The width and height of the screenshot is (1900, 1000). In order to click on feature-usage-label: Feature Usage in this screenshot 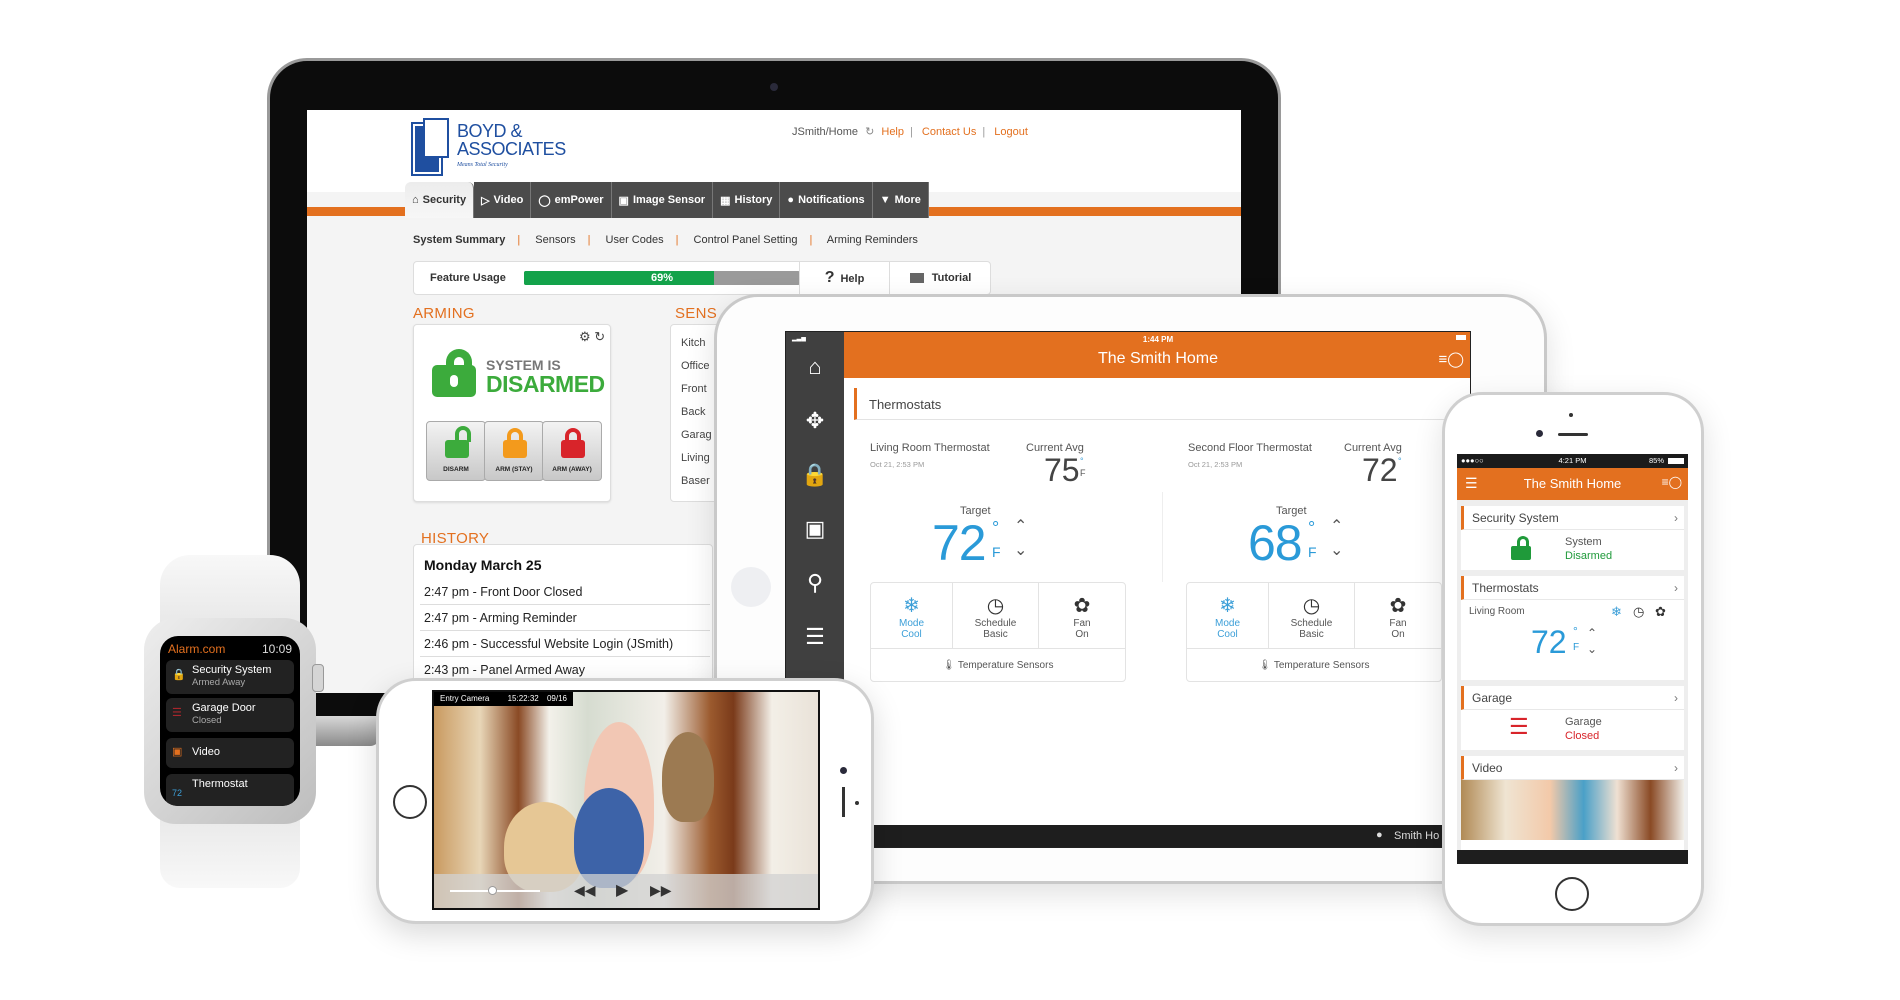, I will do `click(468, 278)`.